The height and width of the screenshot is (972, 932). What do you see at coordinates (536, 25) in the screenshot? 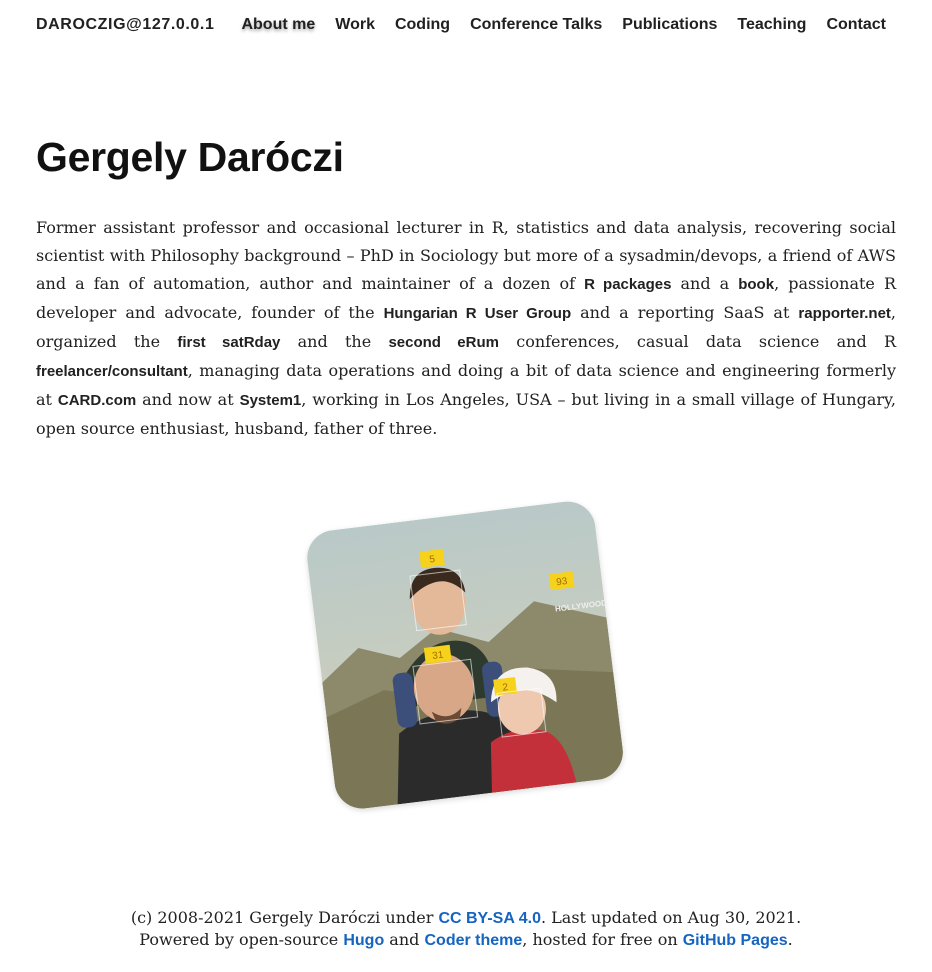
I see `nav-conference-talks: Conference Talks` at bounding box center [536, 25].